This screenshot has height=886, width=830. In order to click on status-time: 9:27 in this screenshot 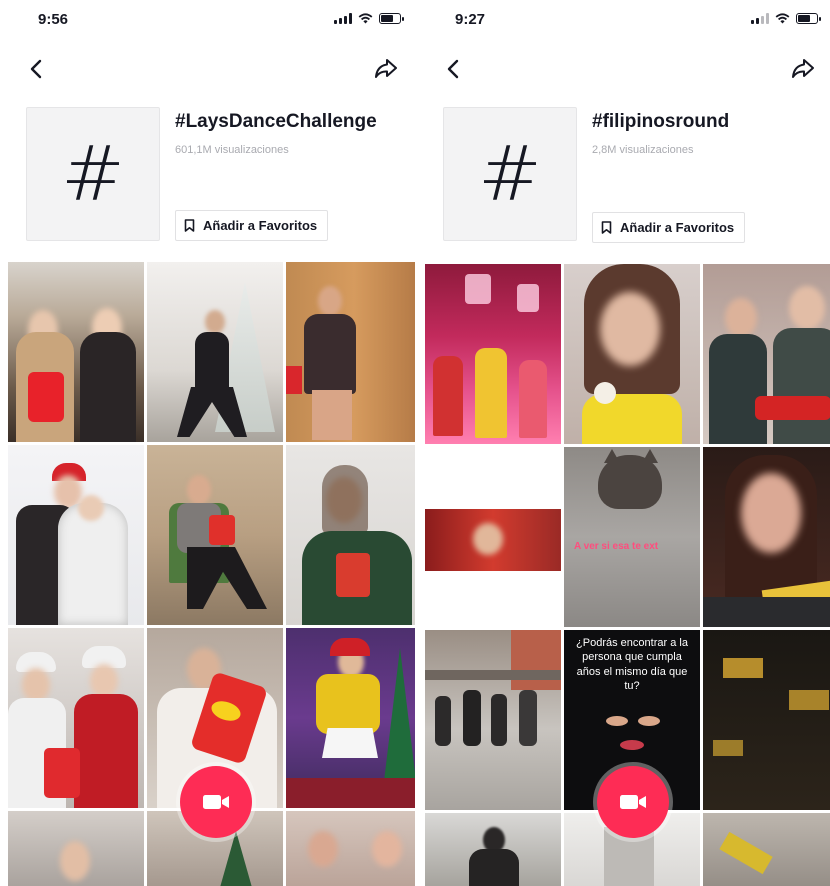, I will do `click(470, 19)`.